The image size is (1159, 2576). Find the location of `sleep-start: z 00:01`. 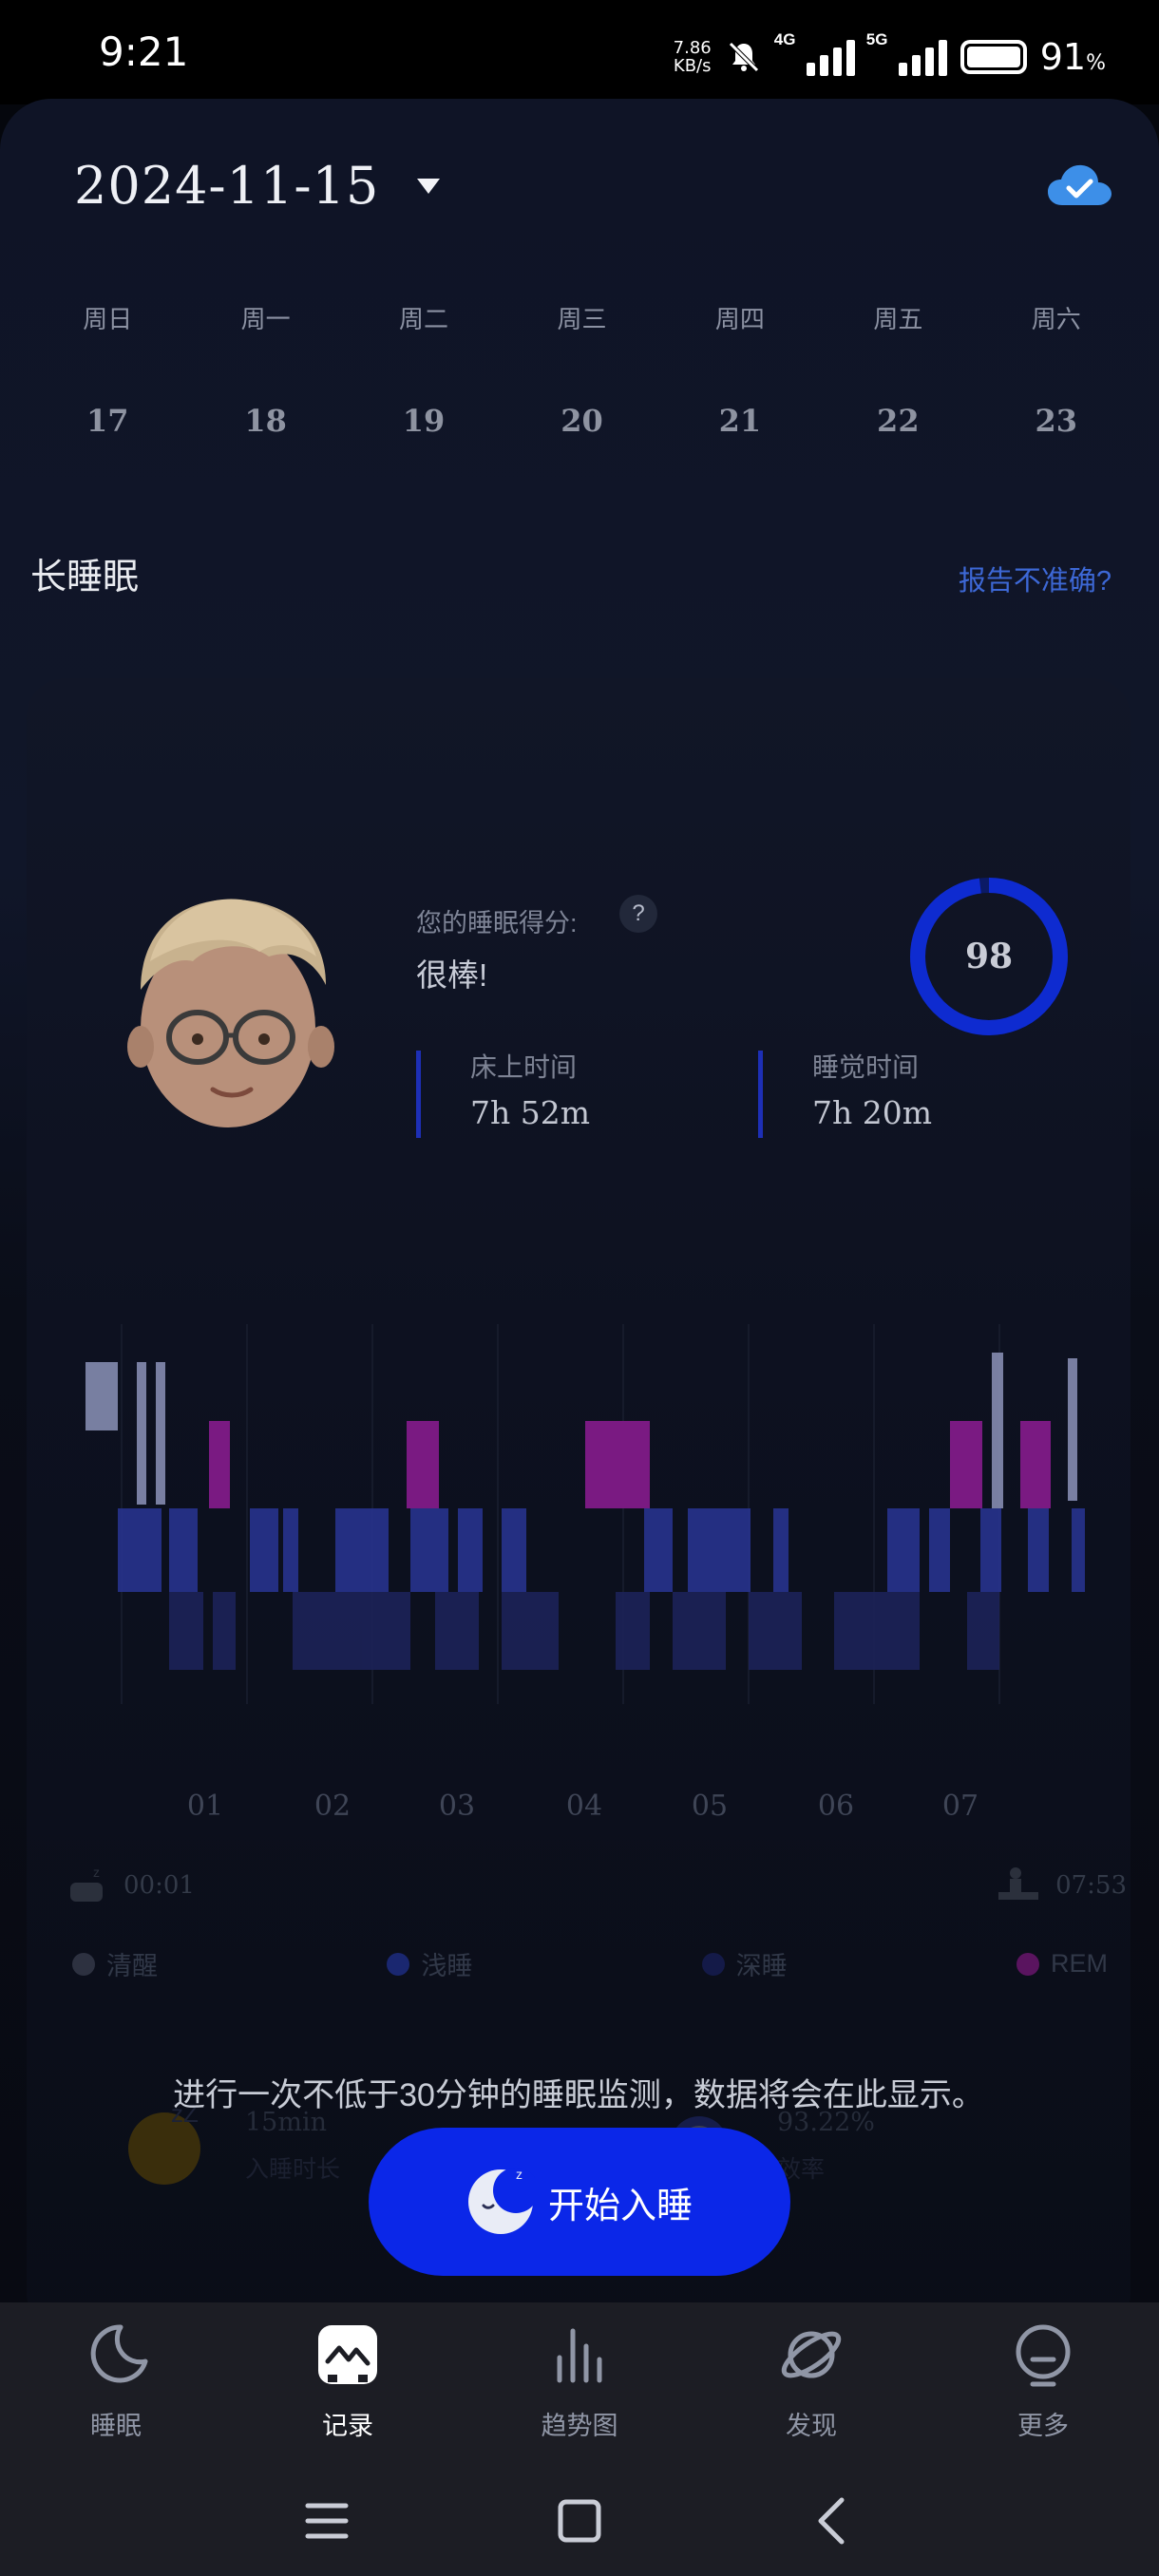

sleep-start: z 00:01 is located at coordinates (130, 1885).